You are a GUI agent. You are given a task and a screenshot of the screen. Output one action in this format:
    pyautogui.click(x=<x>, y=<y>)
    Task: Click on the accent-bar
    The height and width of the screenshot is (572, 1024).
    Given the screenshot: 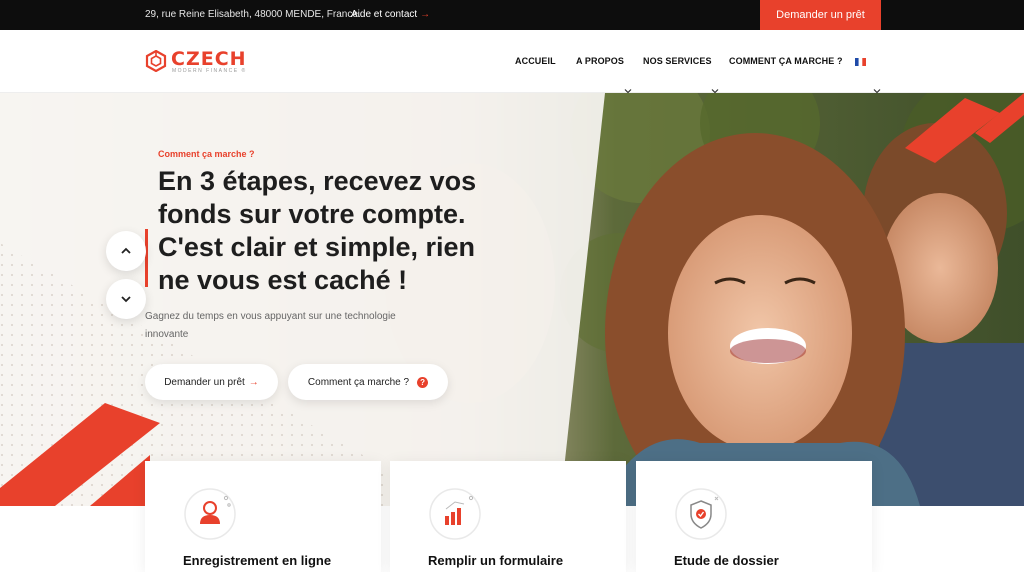 What is the action you would take?
    pyautogui.click(x=146, y=258)
    